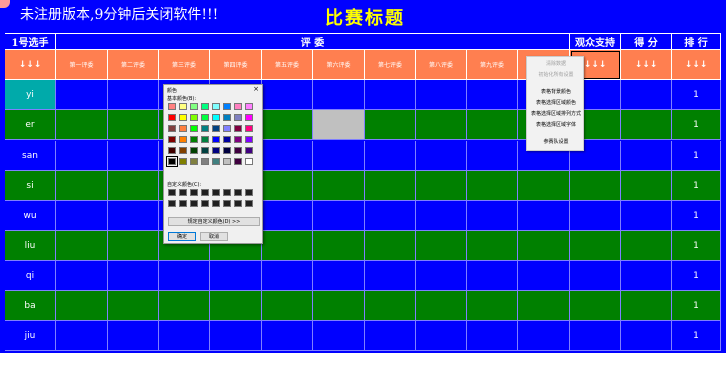  Describe the element at coordinates (214, 236) in the screenshot. I see `cancel-button: 取消` at that location.